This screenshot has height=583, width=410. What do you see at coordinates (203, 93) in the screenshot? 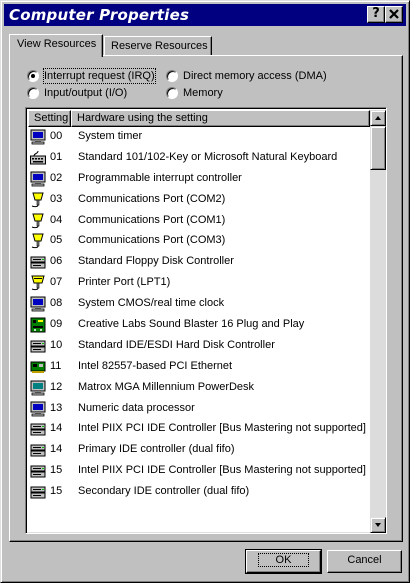
I see `radio-memory-label: Memory` at bounding box center [203, 93].